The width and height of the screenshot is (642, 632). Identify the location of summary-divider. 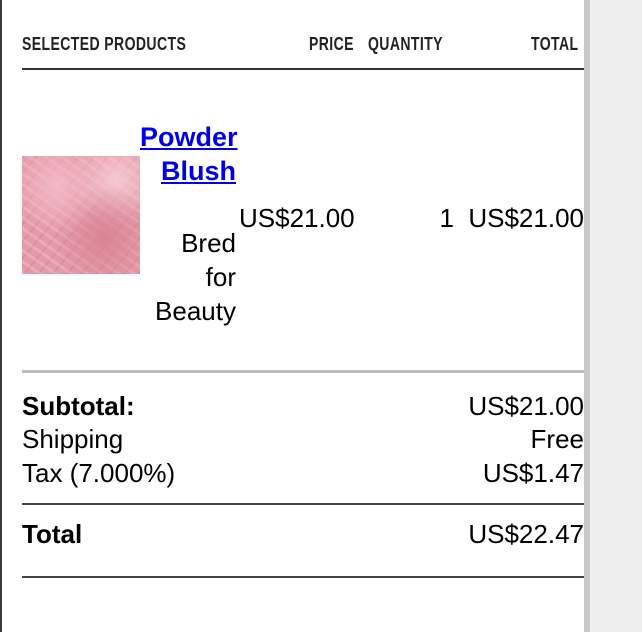
(303, 504).